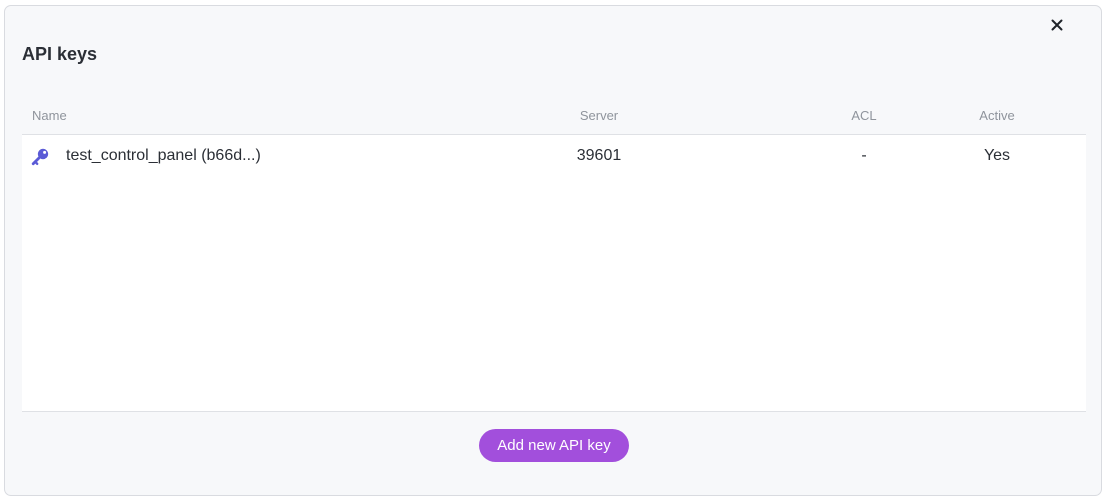 Image resolution: width=1106 pixels, height=499 pixels. What do you see at coordinates (554, 117) in the screenshot?
I see `table-header: Name Server ACL Active` at bounding box center [554, 117].